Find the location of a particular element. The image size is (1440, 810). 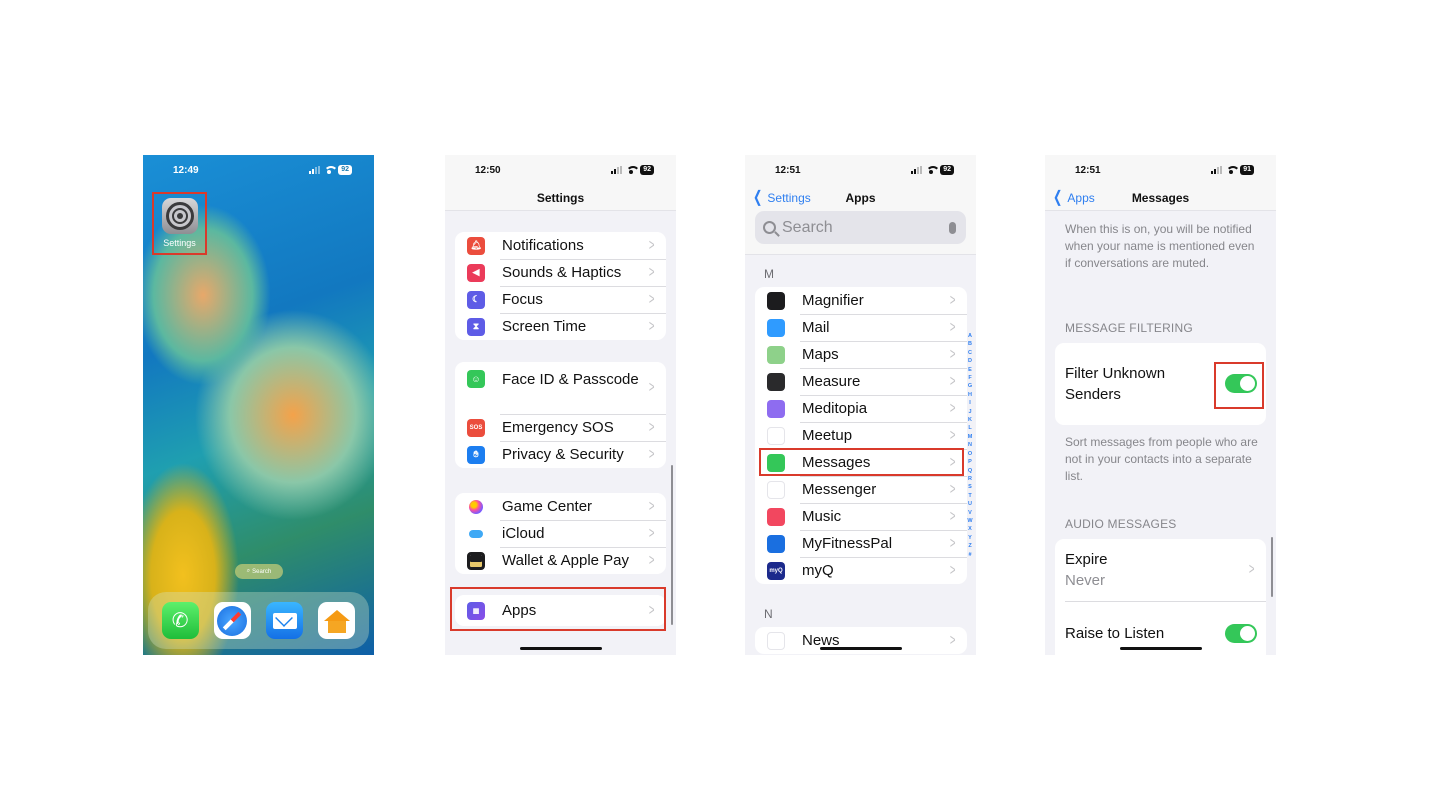

phone-app-icon: ✆ is located at coordinates (180, 620).